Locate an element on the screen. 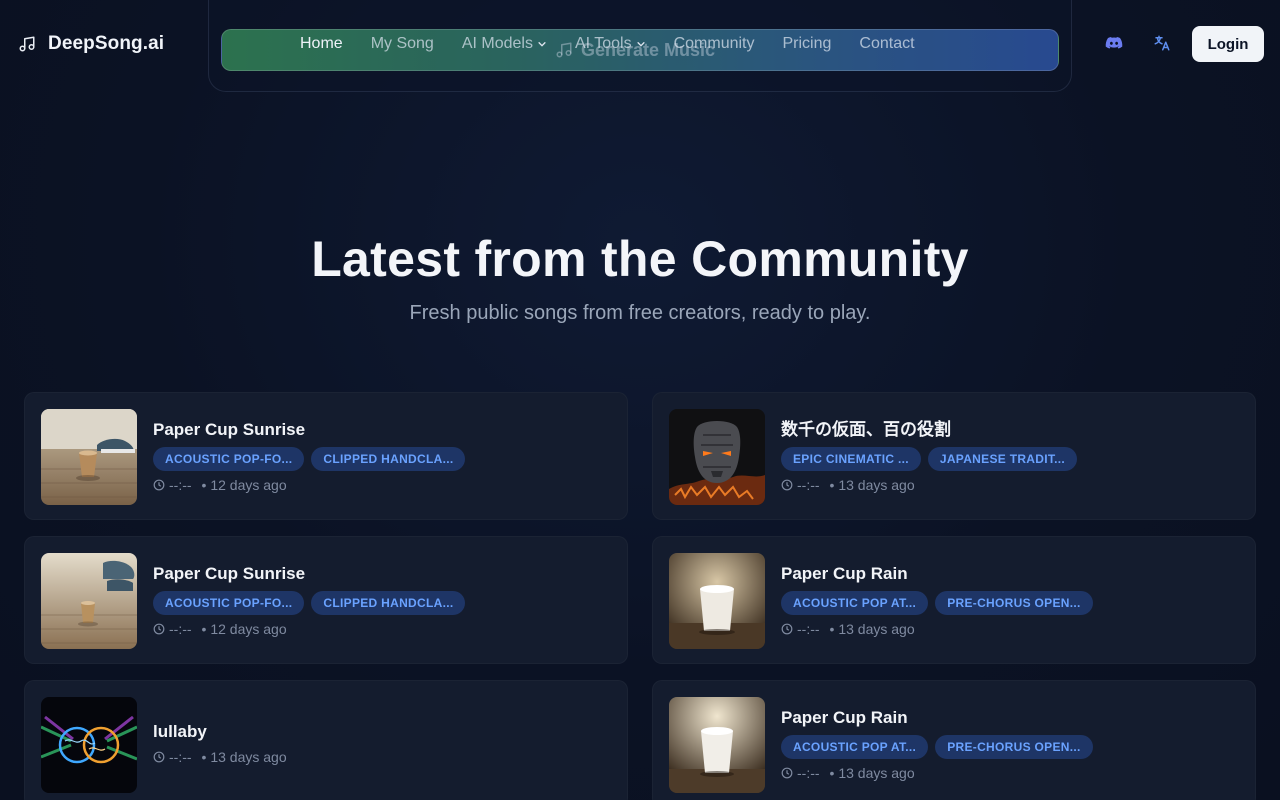 This screenshot has width=1280, height=800. login-button: Login is located at coordinates (1228, 44).